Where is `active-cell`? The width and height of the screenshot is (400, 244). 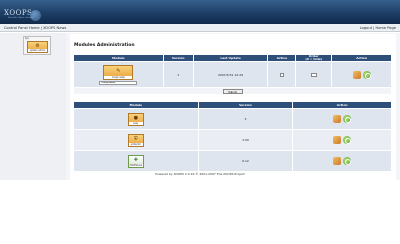 active-cell is located at coordinates (282, 74).